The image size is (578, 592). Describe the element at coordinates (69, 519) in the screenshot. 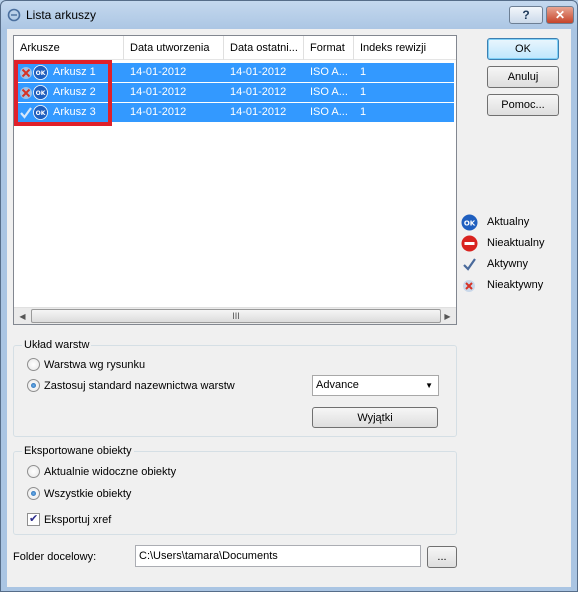

I see `export-xref-checkbox: Eksportuj xref` at that location.